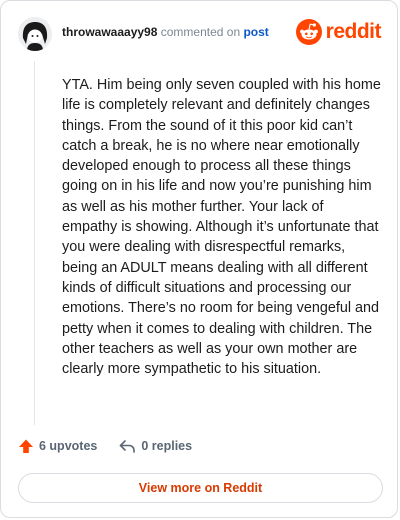  What do you see at coordinates (255, 32) in the screenshot?
I see `post-link: post` at bounding box center [255, 32].